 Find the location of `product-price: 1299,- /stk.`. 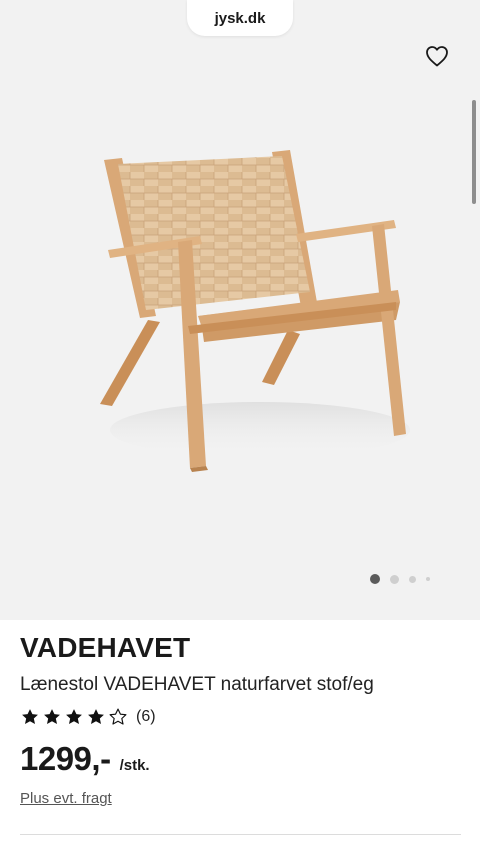

product-price: 1299,- /stk. is located at coordinates (85, 759).